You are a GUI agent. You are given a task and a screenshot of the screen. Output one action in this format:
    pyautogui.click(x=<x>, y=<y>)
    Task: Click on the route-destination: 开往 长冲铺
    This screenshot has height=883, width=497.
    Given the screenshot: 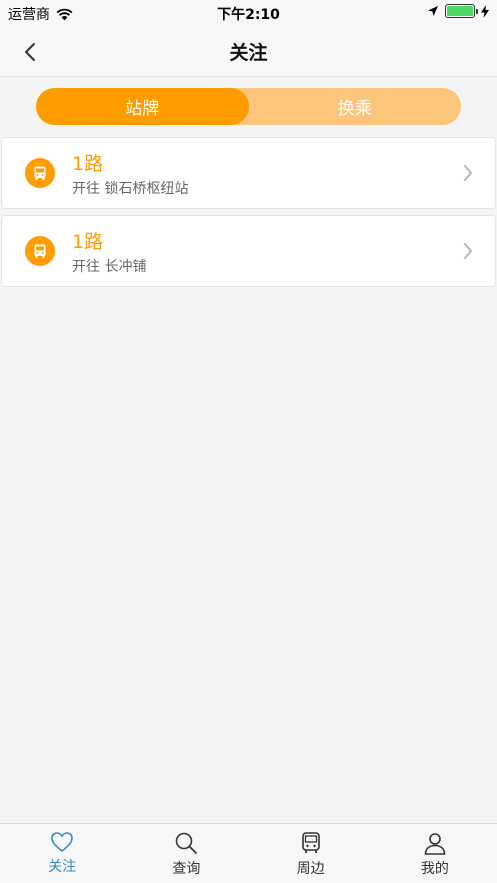 What is the action you would take?
    pyautogui.click(x=109, y=267)
    